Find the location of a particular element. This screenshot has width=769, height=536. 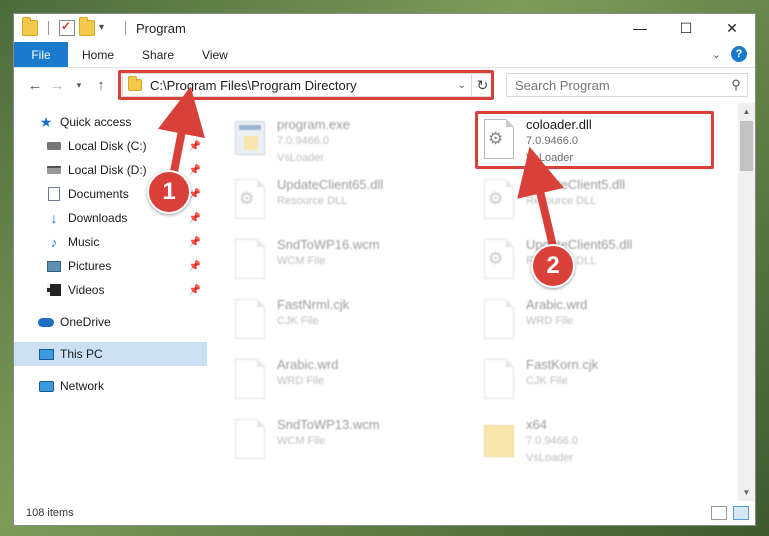

file-type: CJK File is located at coordinates (547, 381).